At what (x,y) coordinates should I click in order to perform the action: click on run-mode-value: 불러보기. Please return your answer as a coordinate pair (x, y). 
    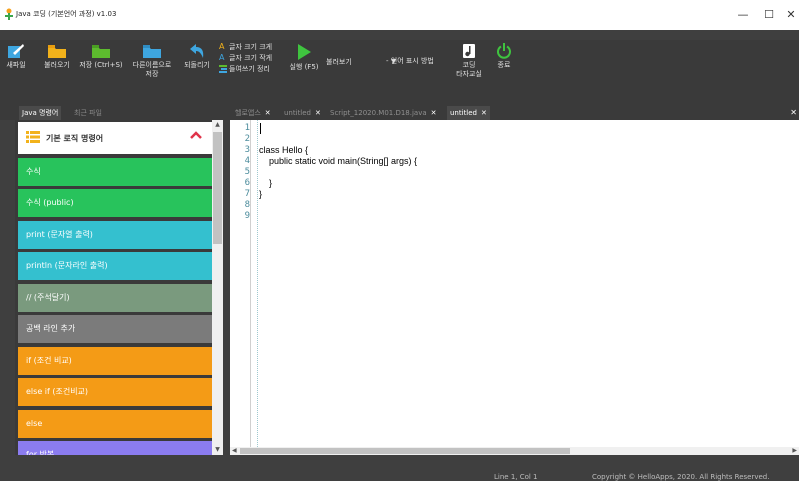
    Looking at the image, I should click on (339, 62).